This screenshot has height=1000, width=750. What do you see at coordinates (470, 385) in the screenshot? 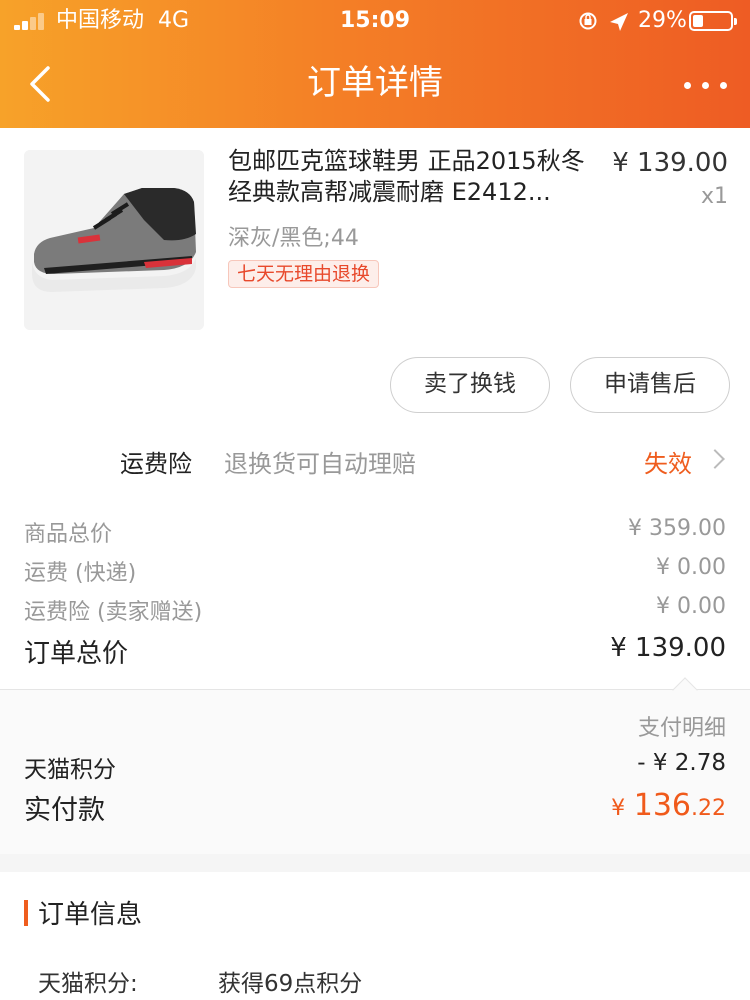
I see `sell-button: 卖了换钱` at bounding box center [470, 385].